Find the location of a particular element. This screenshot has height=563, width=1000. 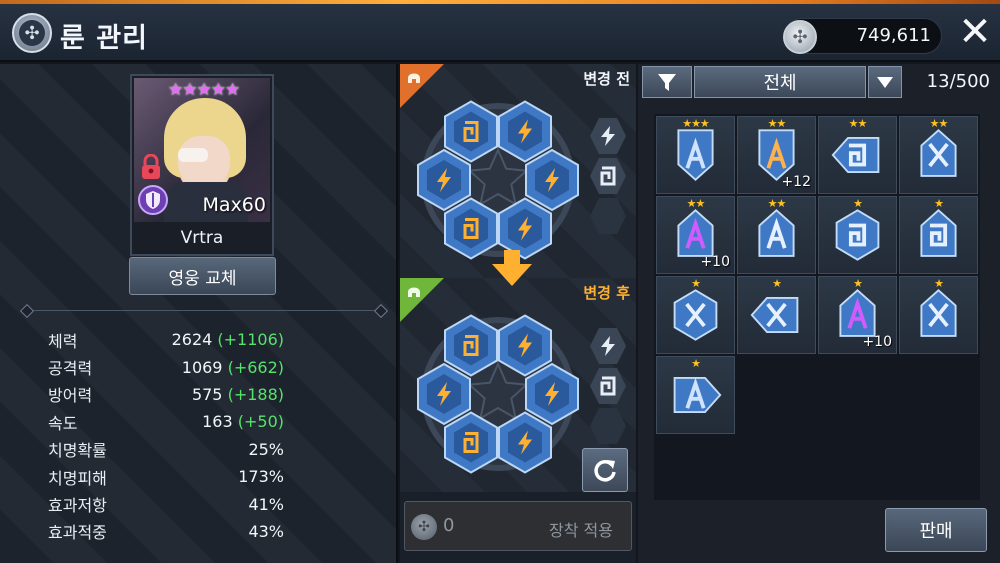

stat-base: 575 is located at coordinates (207, 394).